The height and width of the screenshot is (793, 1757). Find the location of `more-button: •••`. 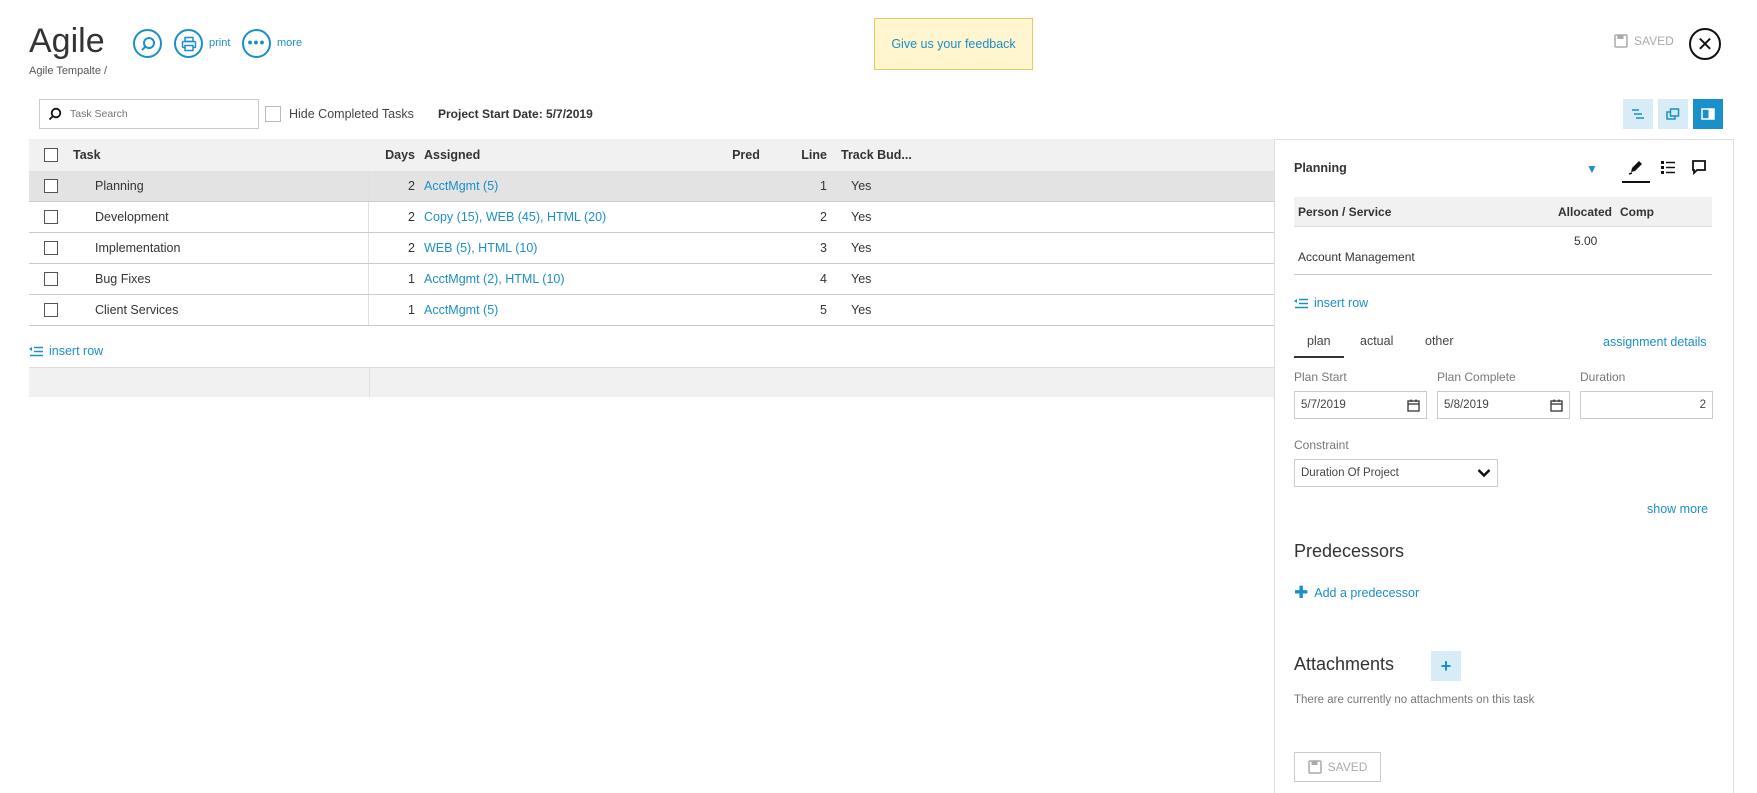

more-button: ••• is located at coordinates (256, 43).